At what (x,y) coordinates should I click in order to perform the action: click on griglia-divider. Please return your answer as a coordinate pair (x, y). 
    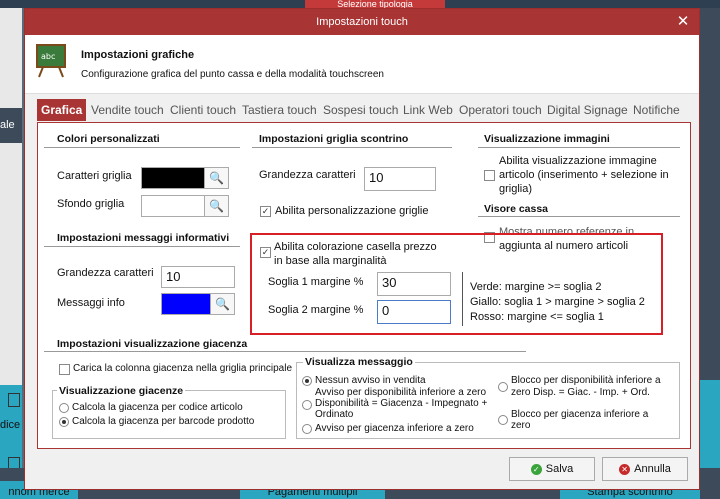
    Looking at the image, I should click on (352, 147).